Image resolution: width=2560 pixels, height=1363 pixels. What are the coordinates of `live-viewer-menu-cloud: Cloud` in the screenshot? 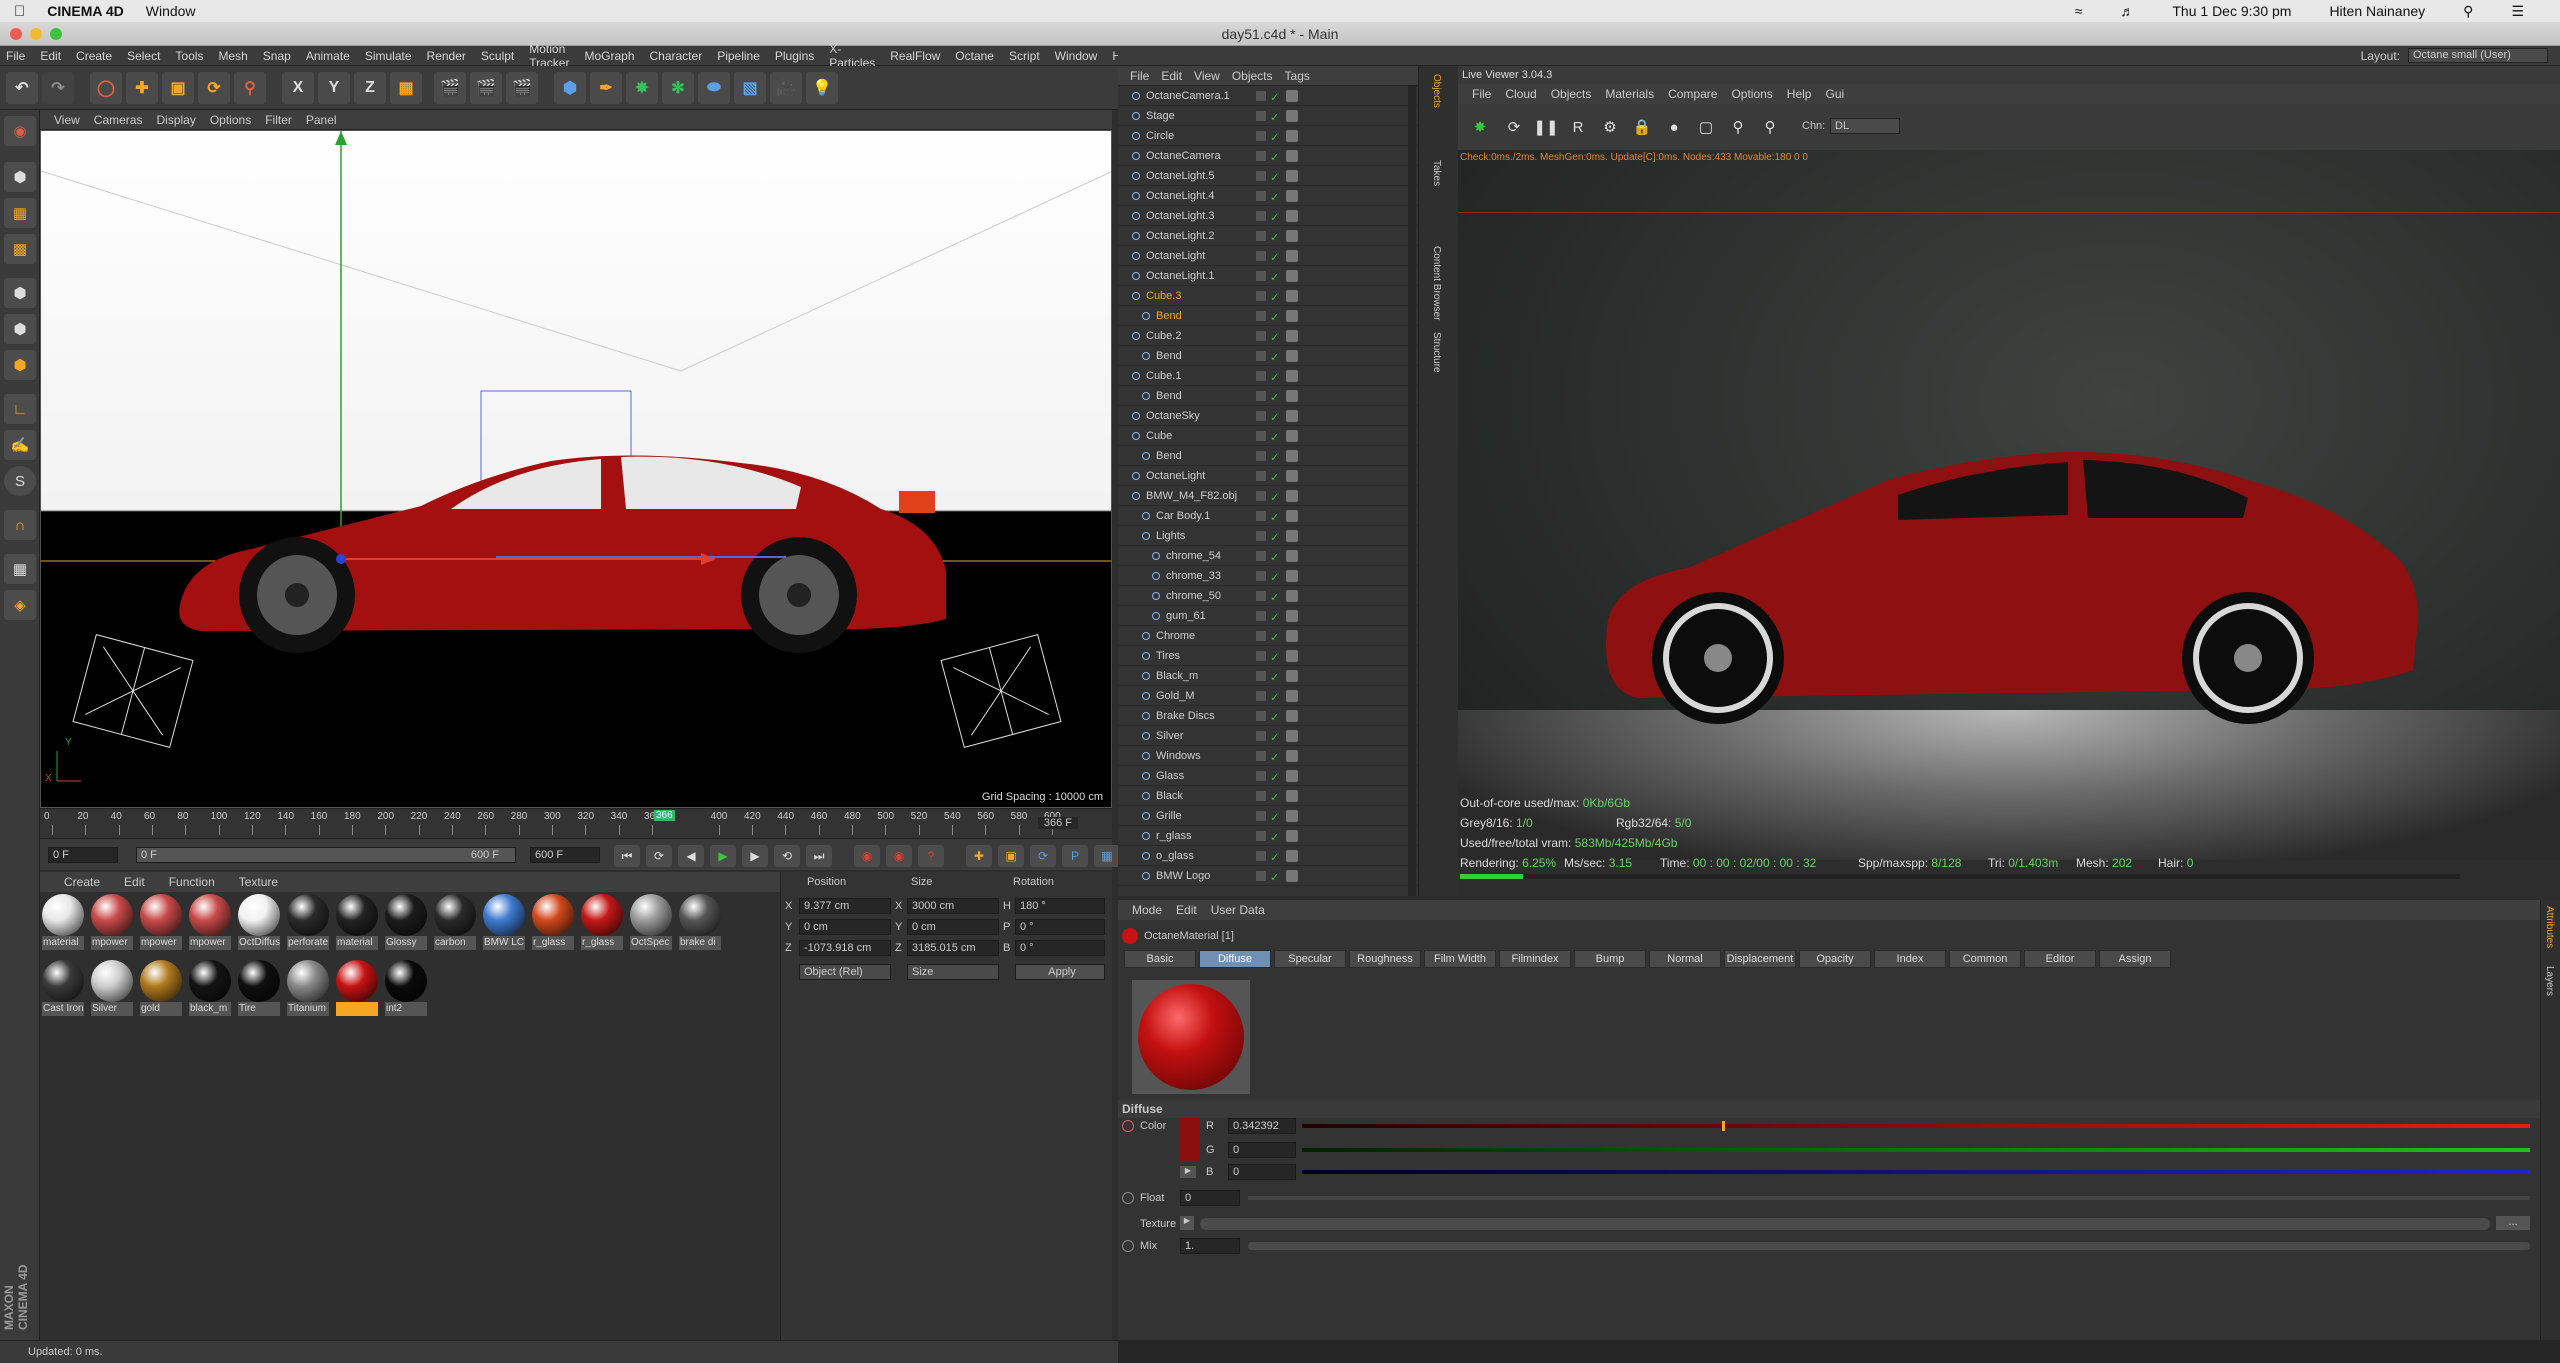 It's located at (1520, 94).